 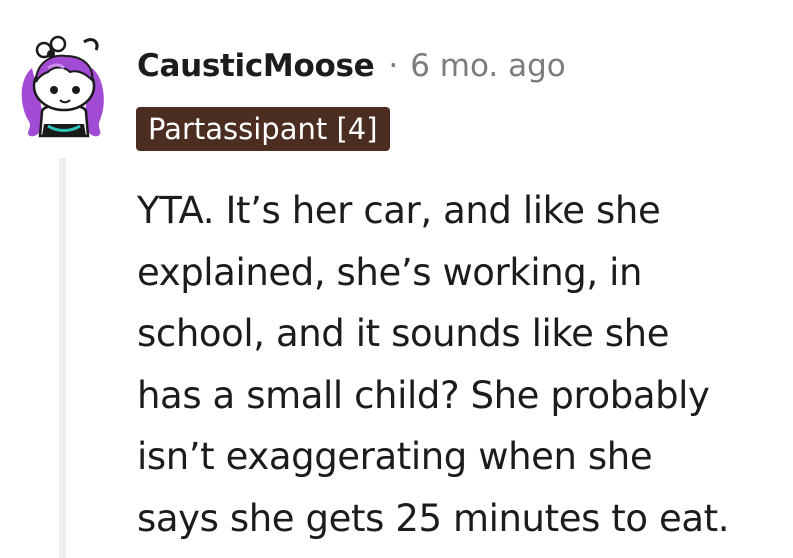 What do you see at coordinates (403, 333) in the screenshot?
I see `comment-body-line: school, and it sounds like she` at bounding box center [403, 333].